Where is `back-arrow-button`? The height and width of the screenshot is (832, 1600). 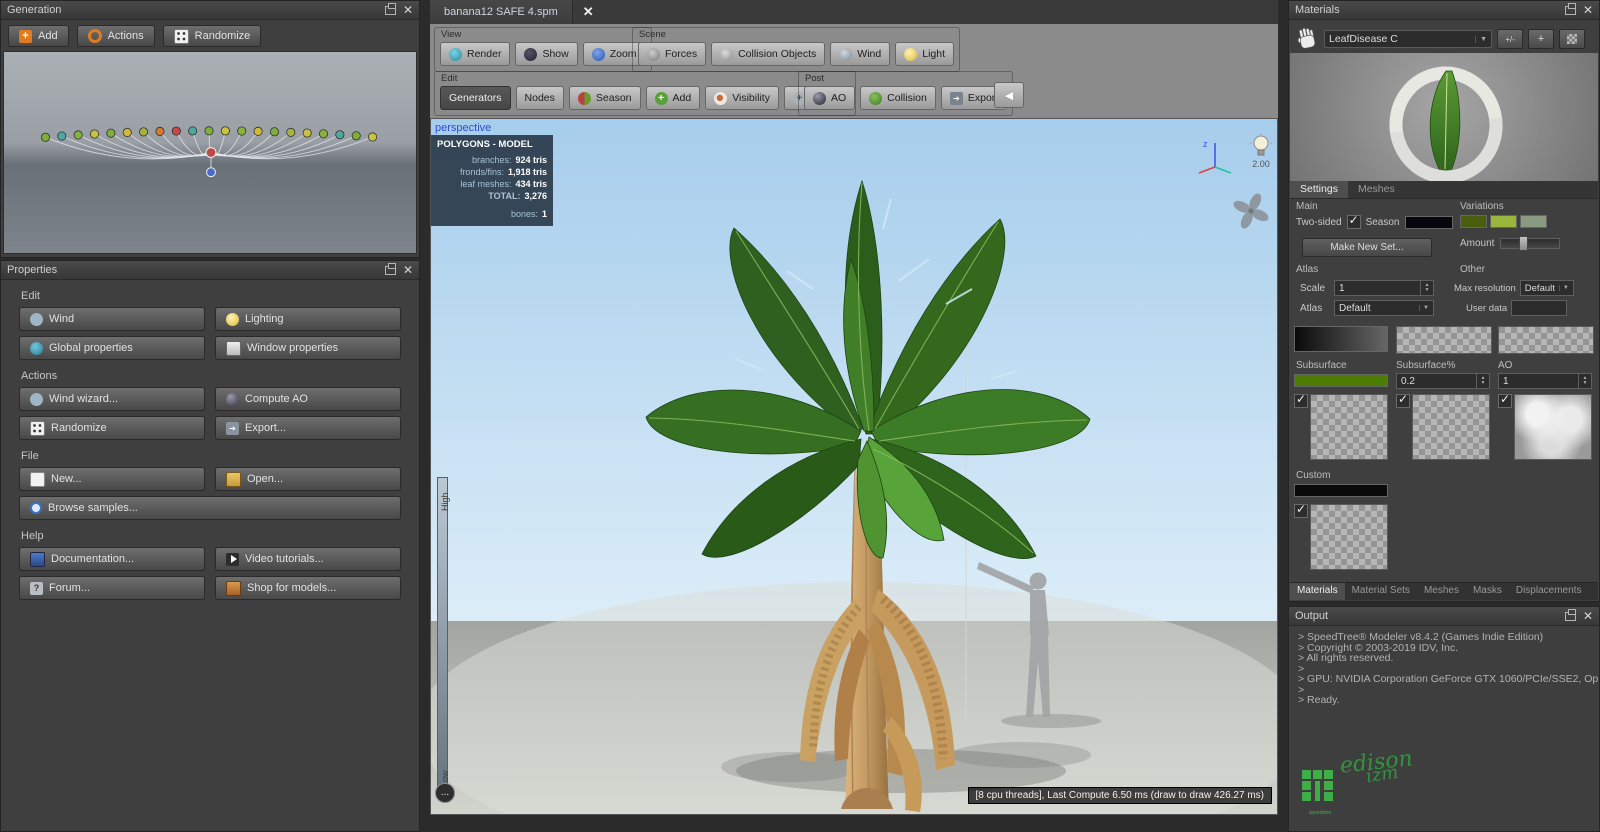
back-arrow-button is located at coordinates (1009, 95).